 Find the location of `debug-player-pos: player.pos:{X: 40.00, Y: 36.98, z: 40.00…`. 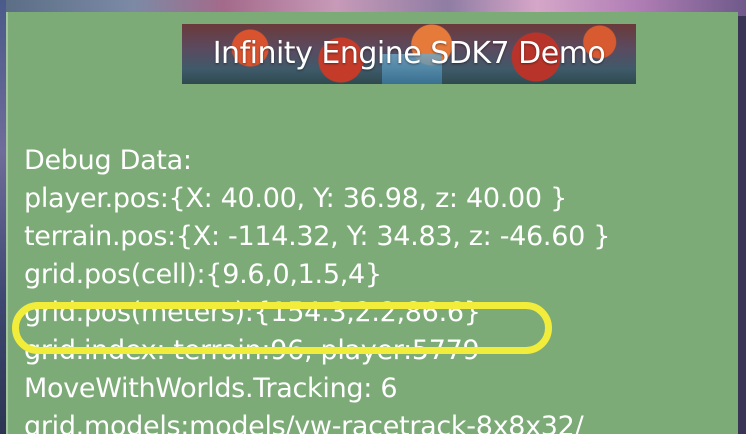

debug-player-pos: player.pos:{X: 40.00, Y: 36.98, z: 40.00… is located at coordinates (295, 198).